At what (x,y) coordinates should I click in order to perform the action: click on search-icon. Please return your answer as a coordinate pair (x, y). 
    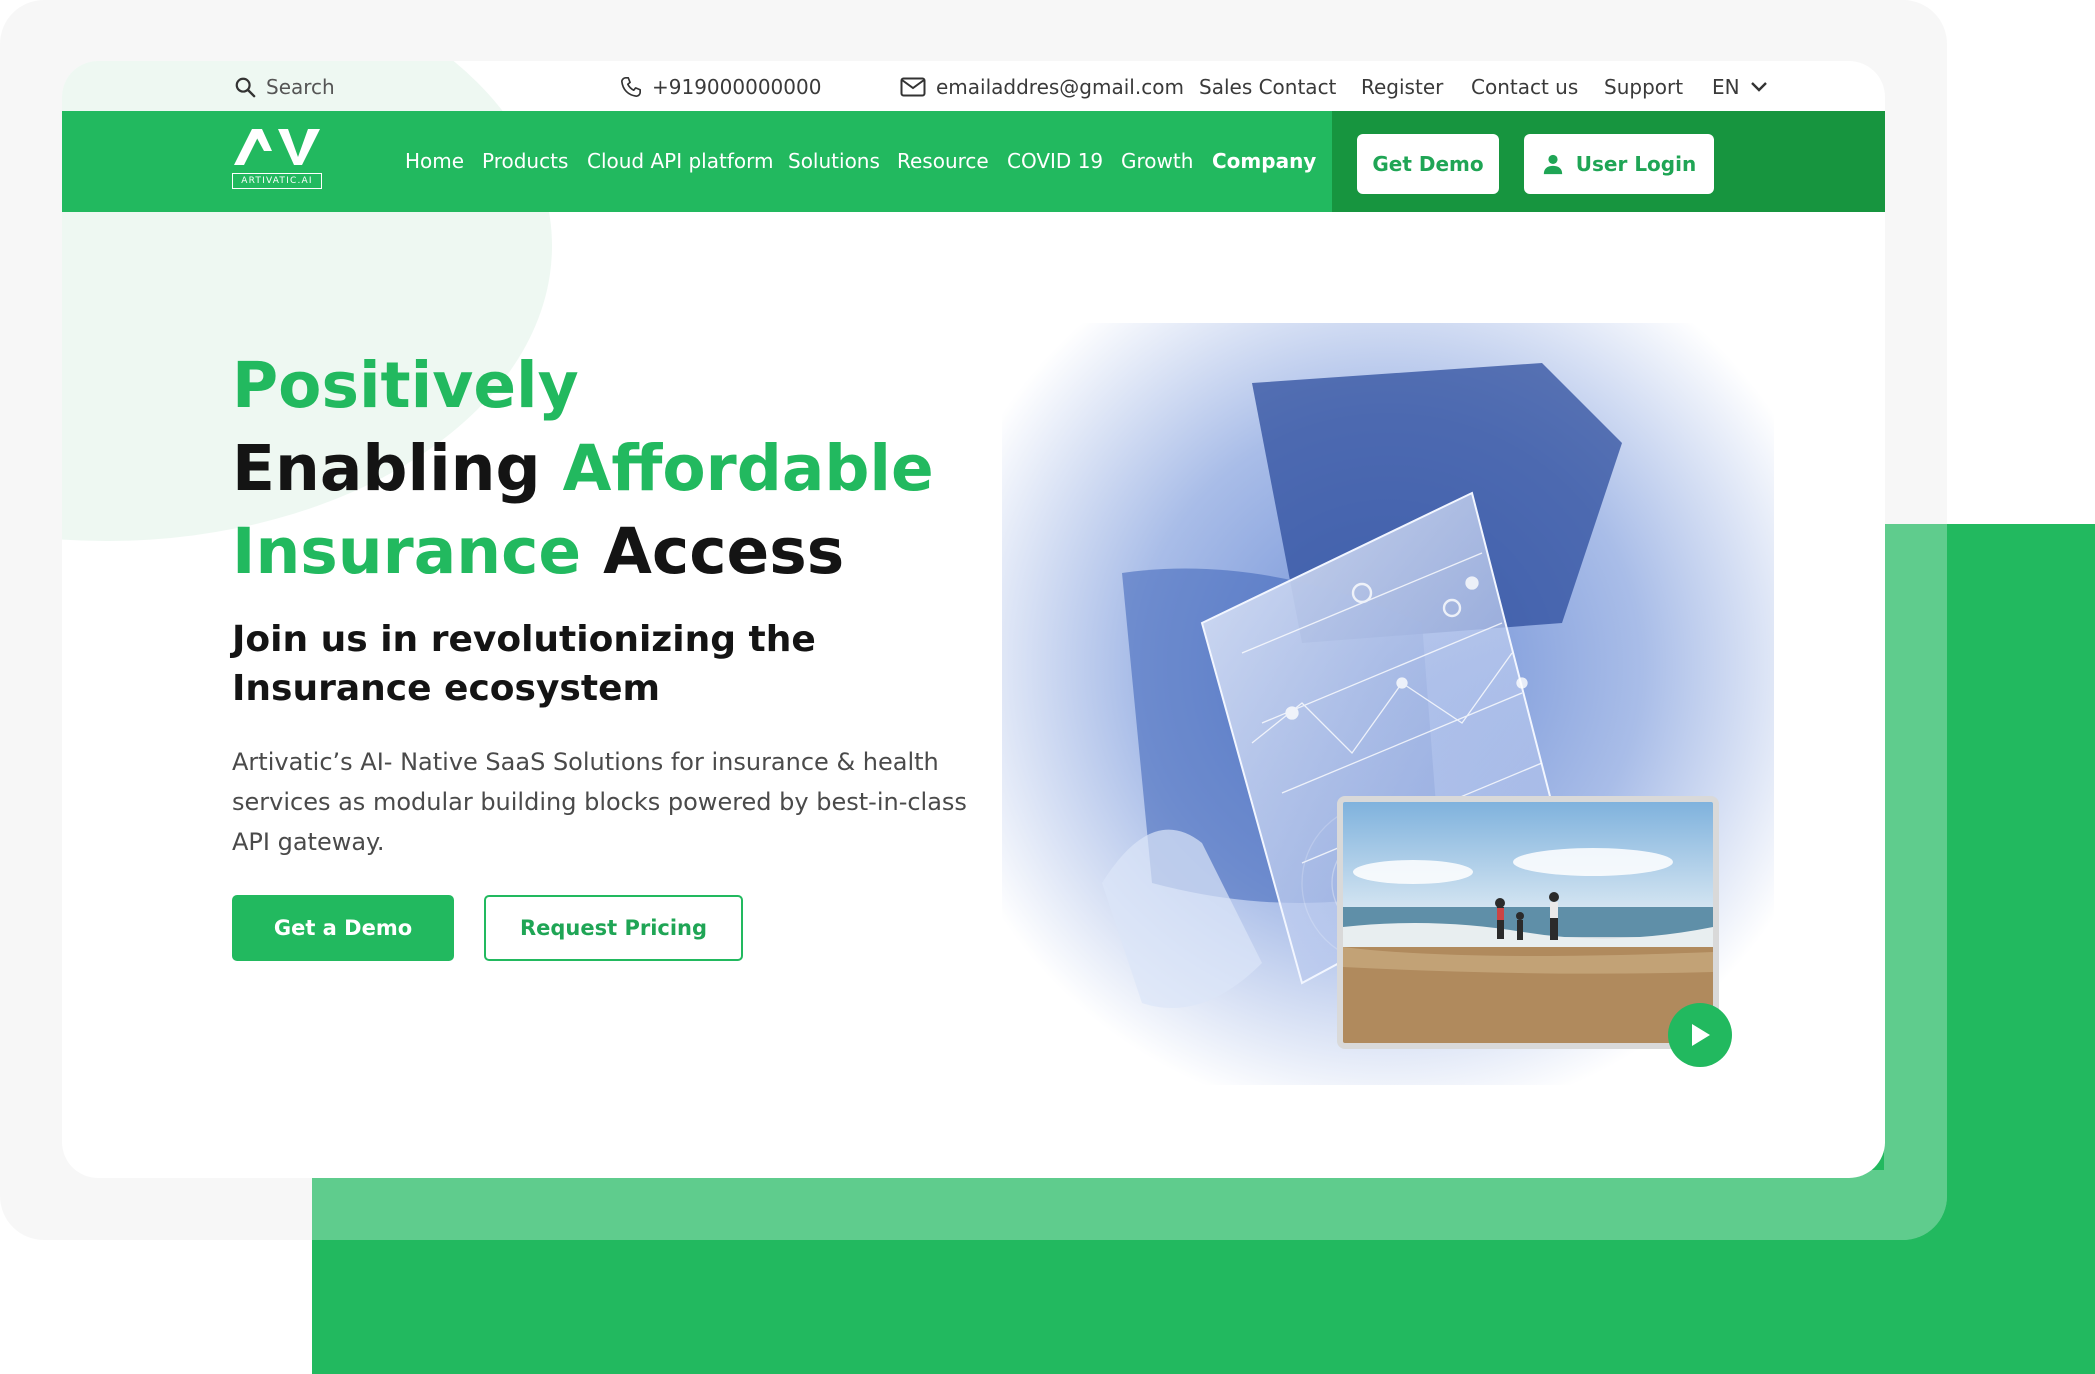
    Looking at the image, I should click on (245, 87).